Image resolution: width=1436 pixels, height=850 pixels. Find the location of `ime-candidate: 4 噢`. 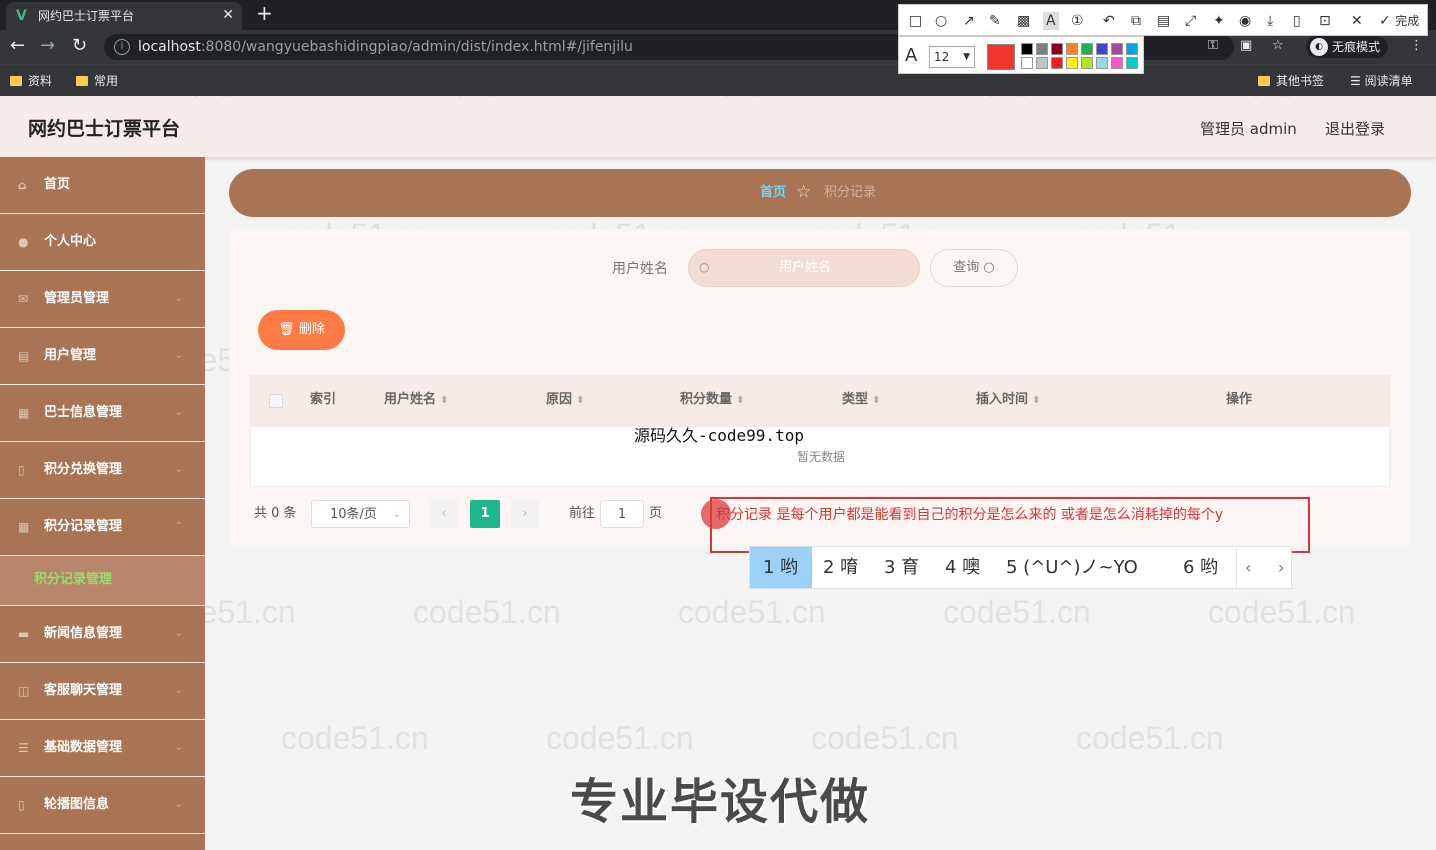

ime-candidate: 4 噢 is located at coordinates (962, 567).